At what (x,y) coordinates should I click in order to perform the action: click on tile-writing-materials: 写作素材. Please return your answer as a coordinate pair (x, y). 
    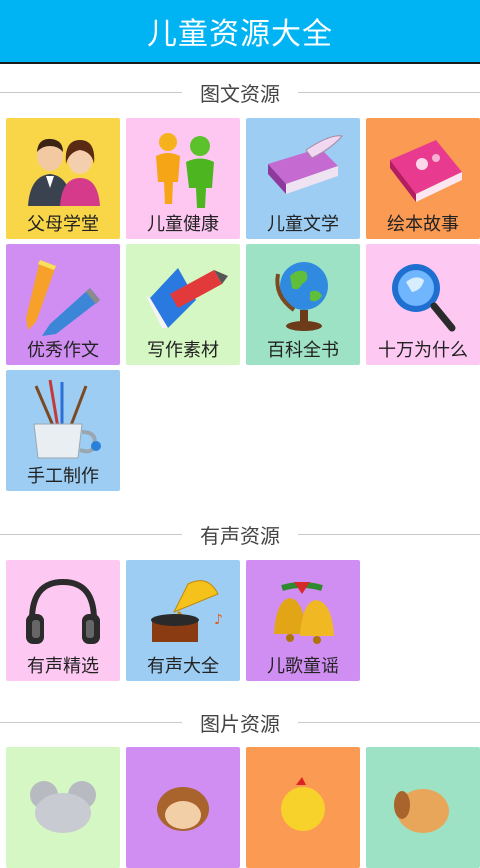
    Looking at the image, I should click on (183, 304).